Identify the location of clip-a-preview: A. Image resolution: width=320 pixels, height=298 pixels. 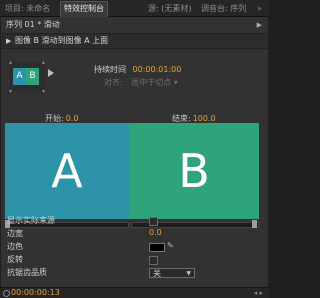
(67, 171).